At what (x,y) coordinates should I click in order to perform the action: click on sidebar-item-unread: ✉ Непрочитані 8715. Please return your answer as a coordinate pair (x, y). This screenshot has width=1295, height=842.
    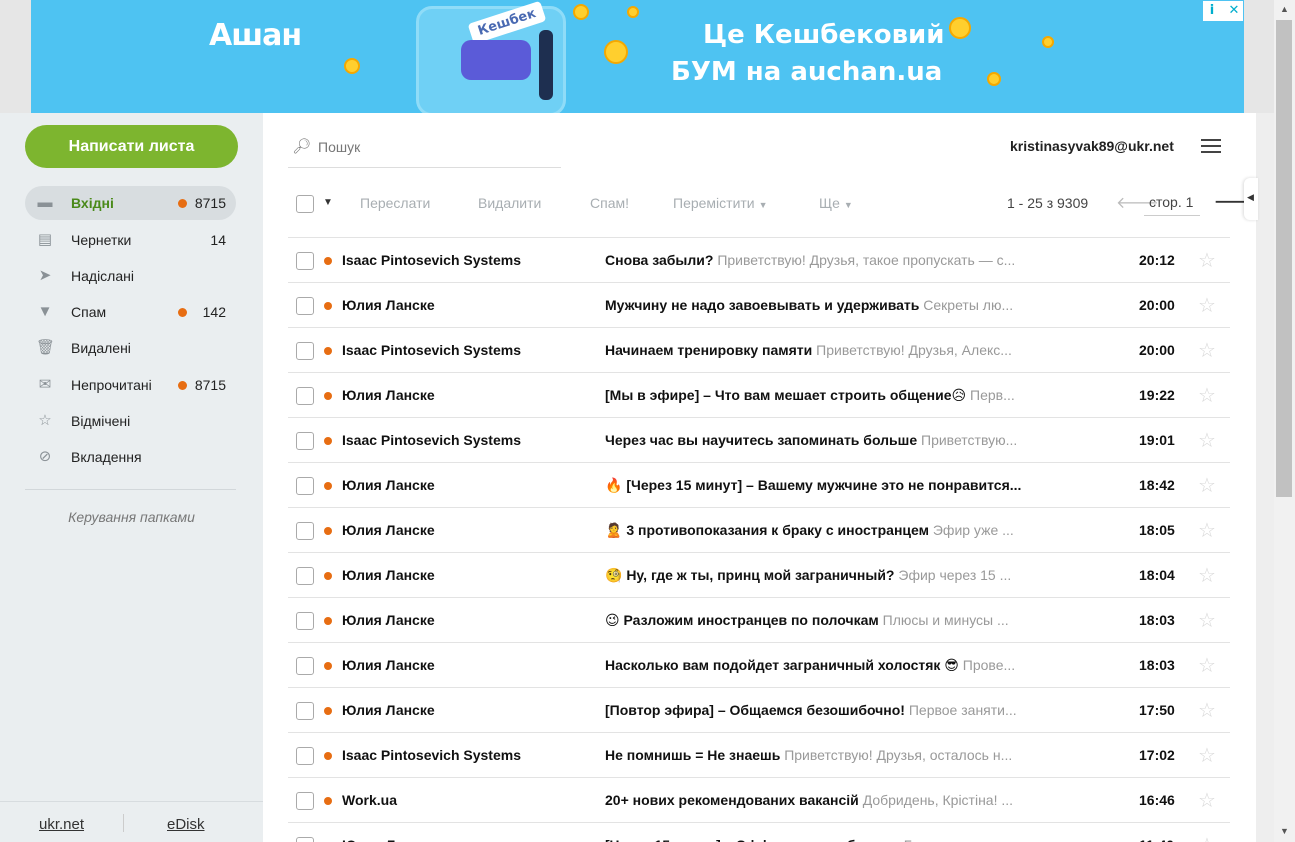
    Looking at the image, I should click on (130, 385).